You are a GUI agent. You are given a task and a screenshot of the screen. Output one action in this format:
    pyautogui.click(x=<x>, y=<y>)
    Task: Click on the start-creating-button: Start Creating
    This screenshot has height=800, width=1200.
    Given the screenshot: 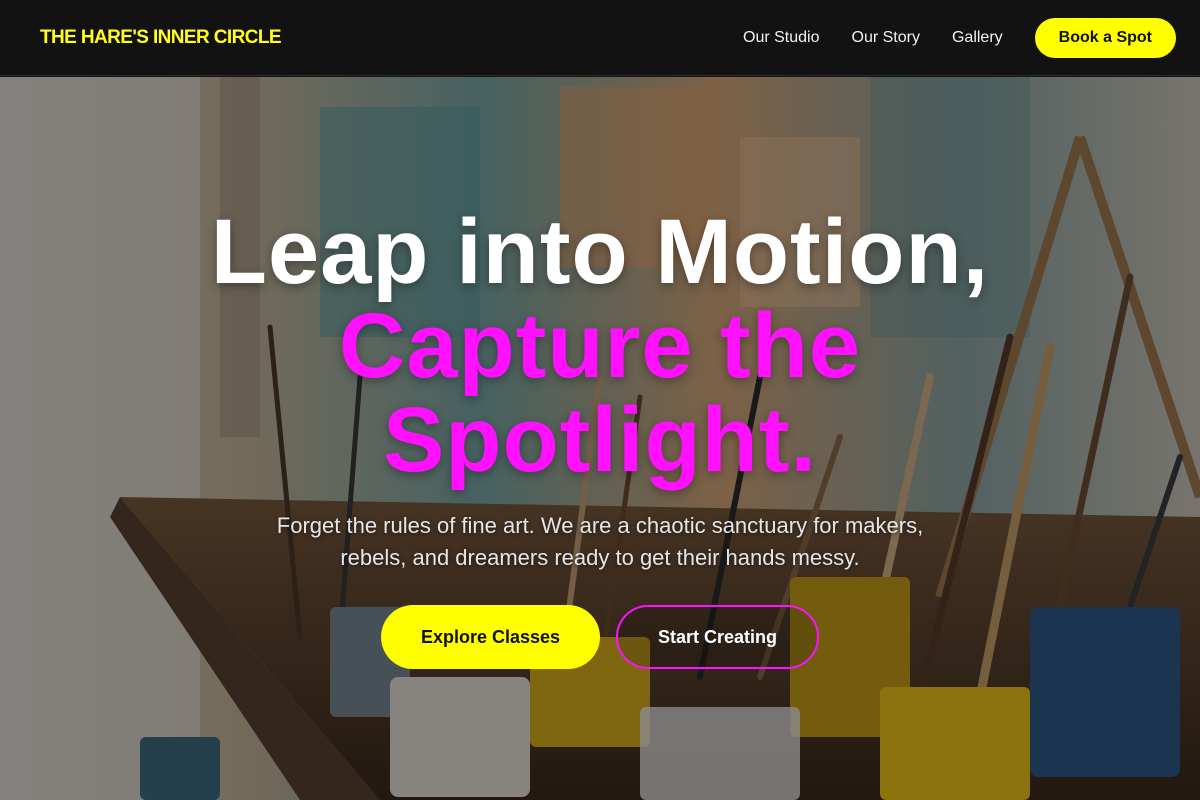 What is the action you would take?
    pyautogui.click(x=717, y=637)
    